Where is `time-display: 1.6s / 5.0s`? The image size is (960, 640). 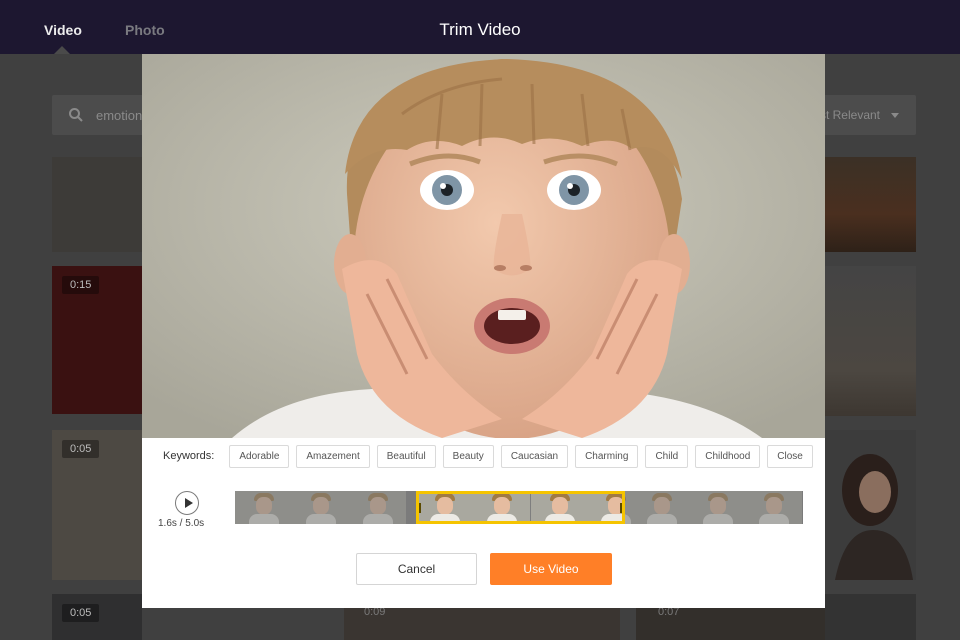 time-display: 1.6s / 5.0s is located at coordinates (181, 523).